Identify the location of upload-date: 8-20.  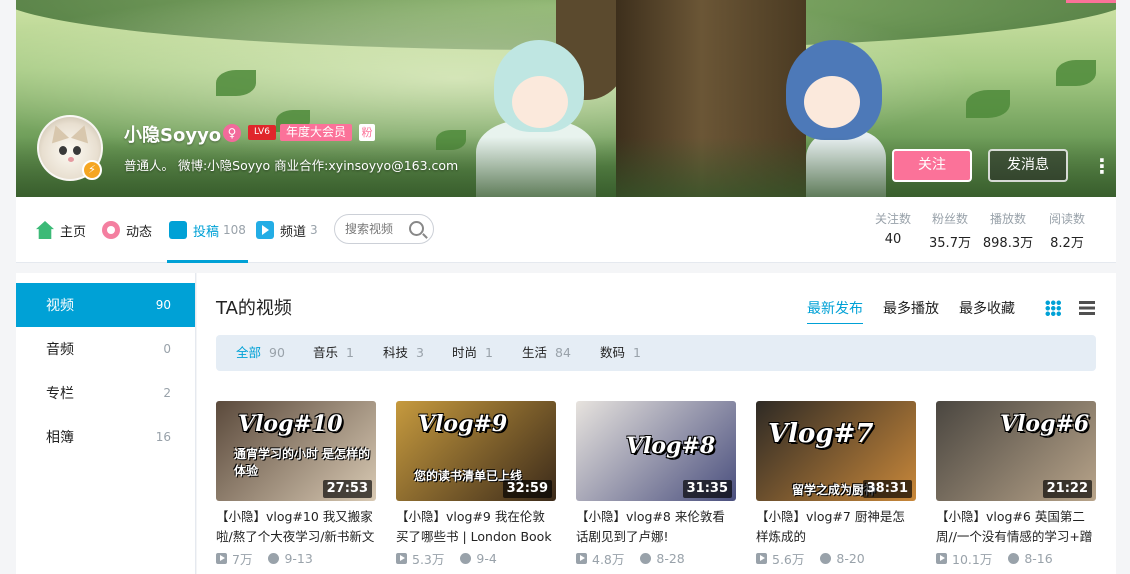
(850, 558).